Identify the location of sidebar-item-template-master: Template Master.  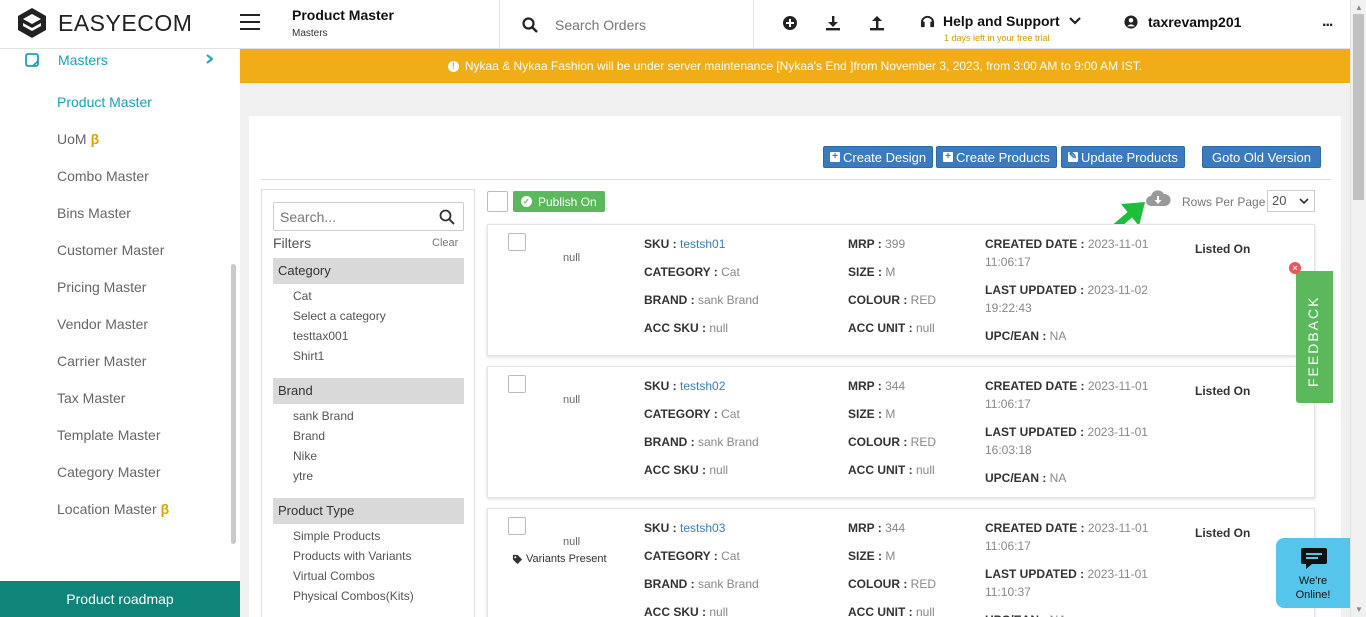
(108, 435).